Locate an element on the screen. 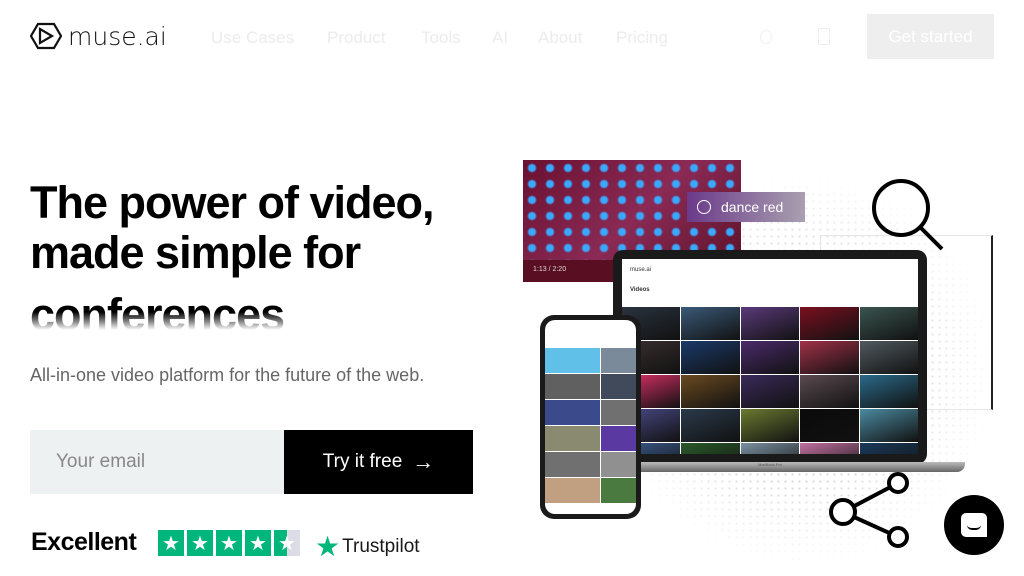 This screenshot has height=576, width=1024. laptop: muse.ai Videos is located at coordinates (770, 357).